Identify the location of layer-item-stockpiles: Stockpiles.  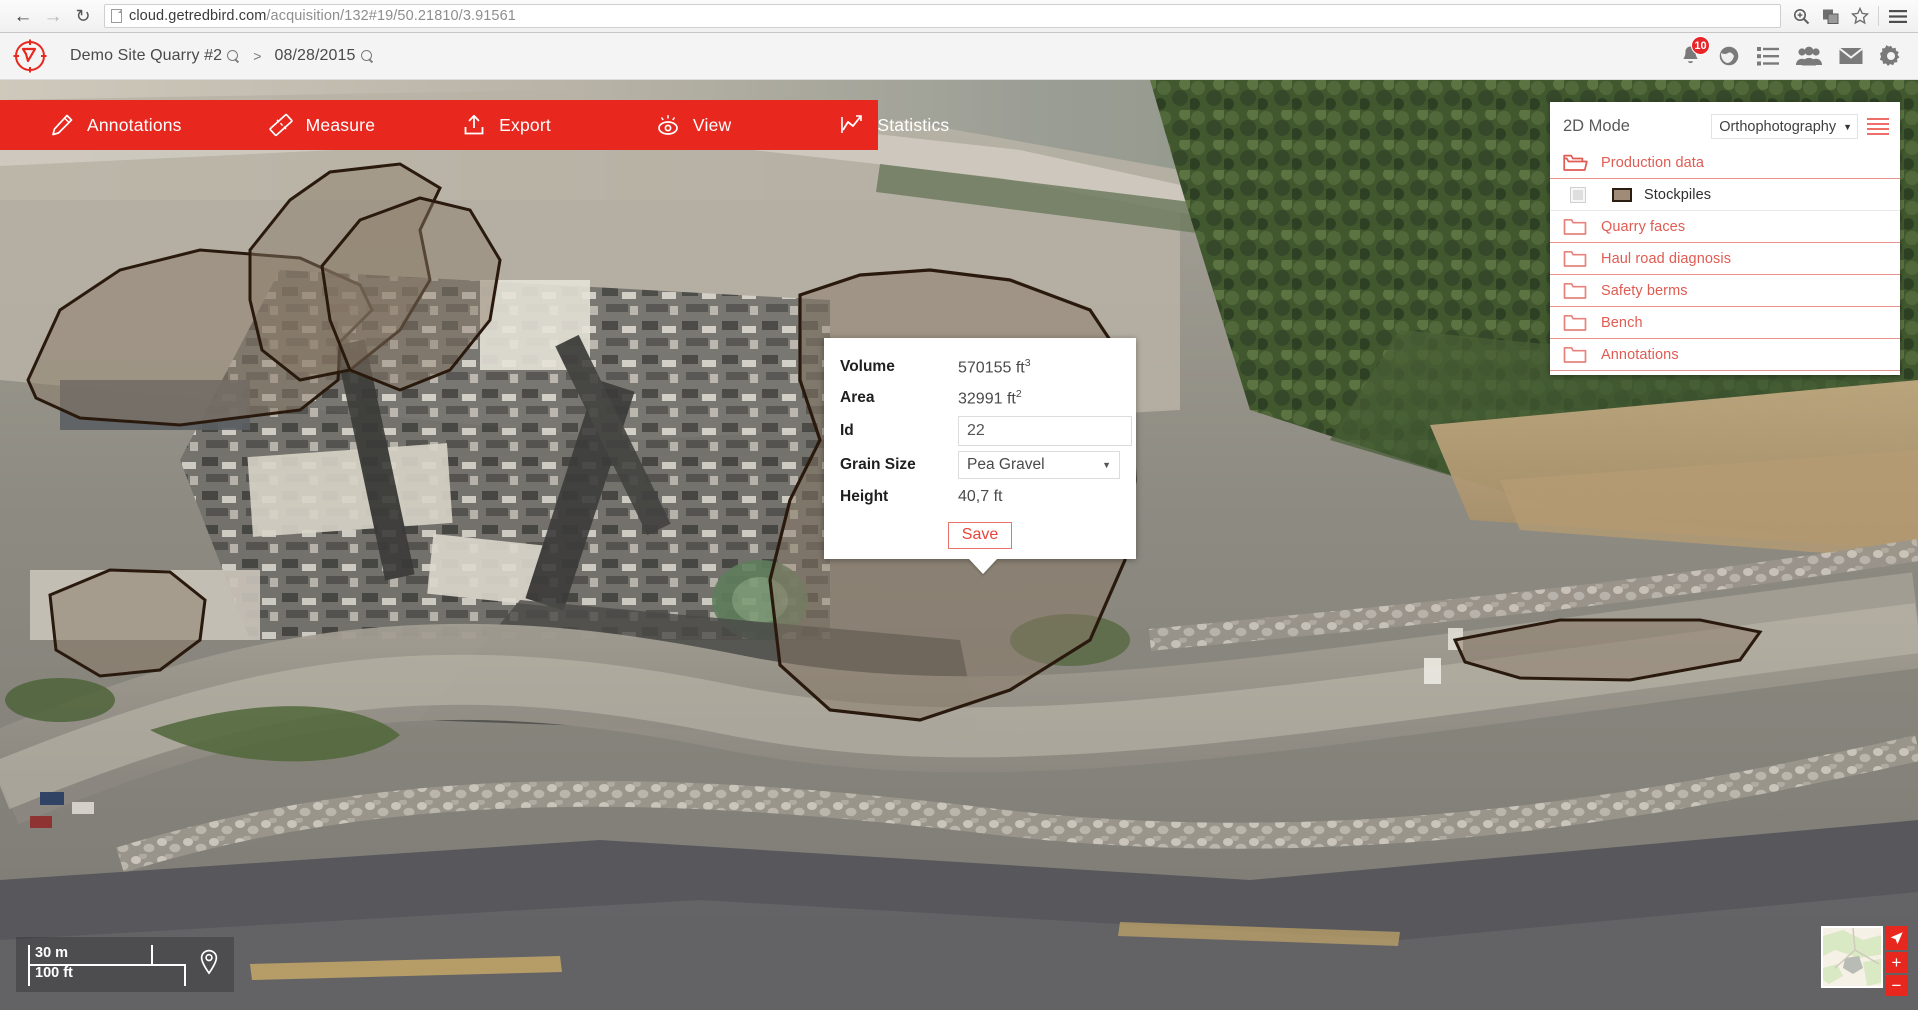
(1725, 195).